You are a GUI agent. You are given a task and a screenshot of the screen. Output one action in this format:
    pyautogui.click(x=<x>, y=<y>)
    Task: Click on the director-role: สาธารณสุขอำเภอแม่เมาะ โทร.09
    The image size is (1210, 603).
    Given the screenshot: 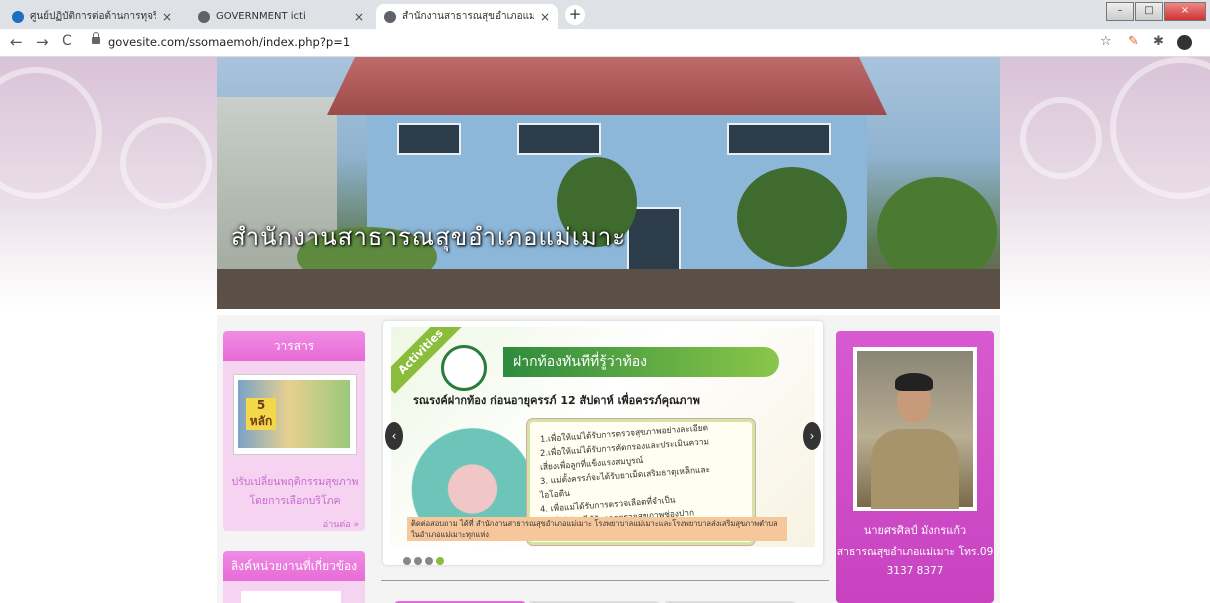 What is the action you would take?
    pyautogui.click(x=915, y=552)
    